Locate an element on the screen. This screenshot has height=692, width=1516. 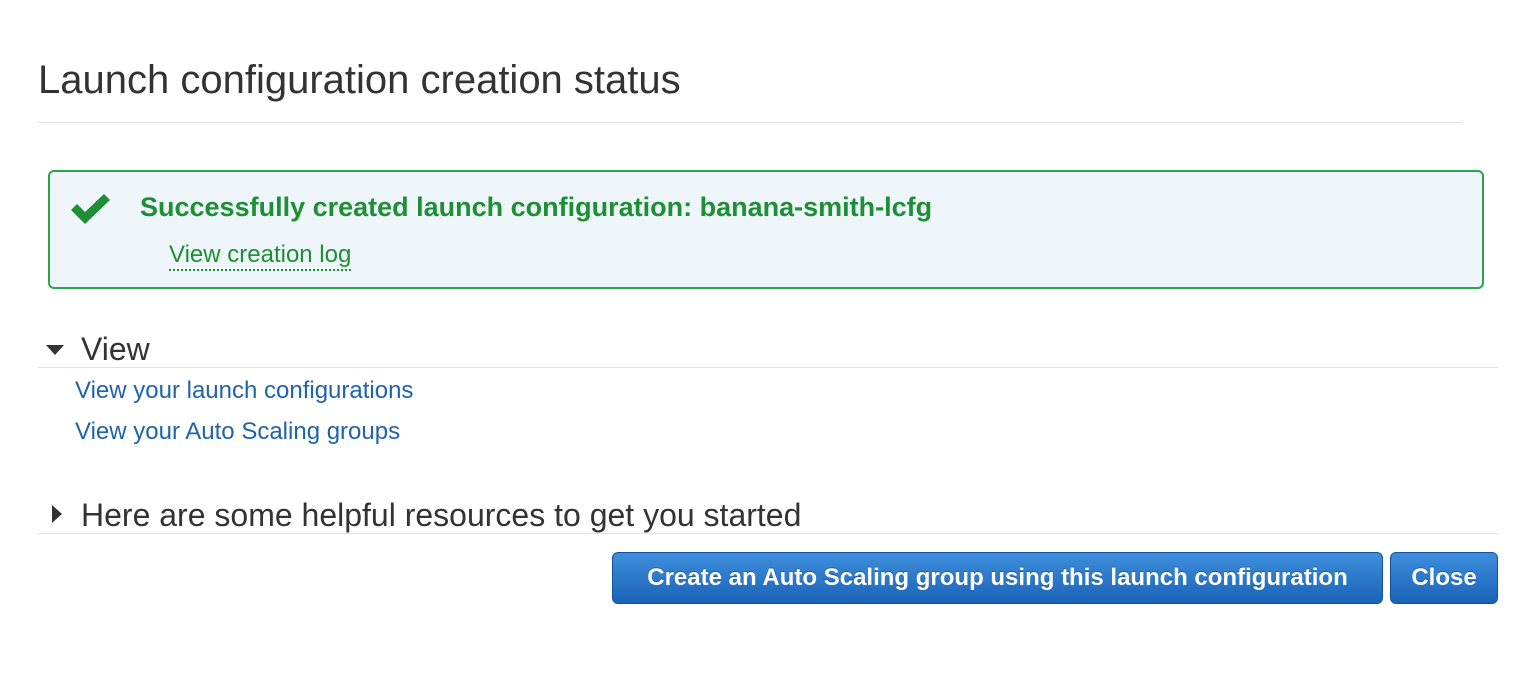
view-creation-log-link: View creation log is located at coordinates (260, 256).